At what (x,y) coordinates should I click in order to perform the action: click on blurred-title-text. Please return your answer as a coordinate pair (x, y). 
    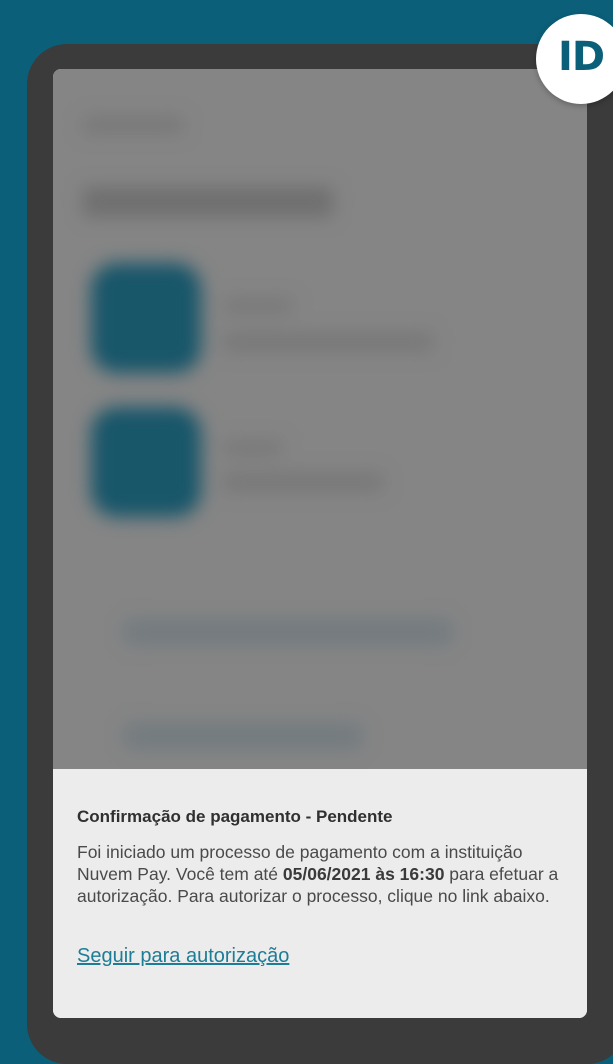
    Looking at the image, I should click on (208, 202).